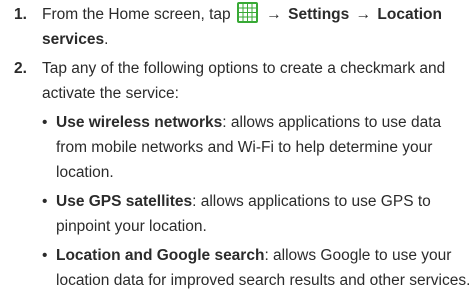  Describe the element at coordinates (20, 14) in the screenshot. I see `step-1-number: 1.` at that location.